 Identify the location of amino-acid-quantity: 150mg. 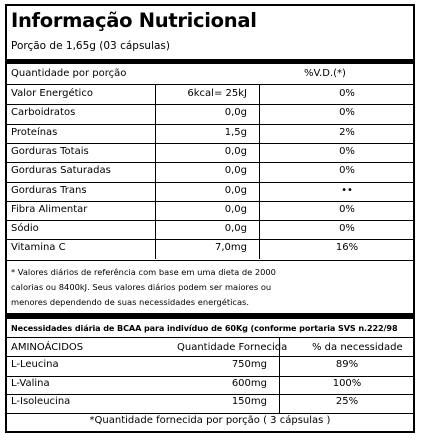
(249, 402).